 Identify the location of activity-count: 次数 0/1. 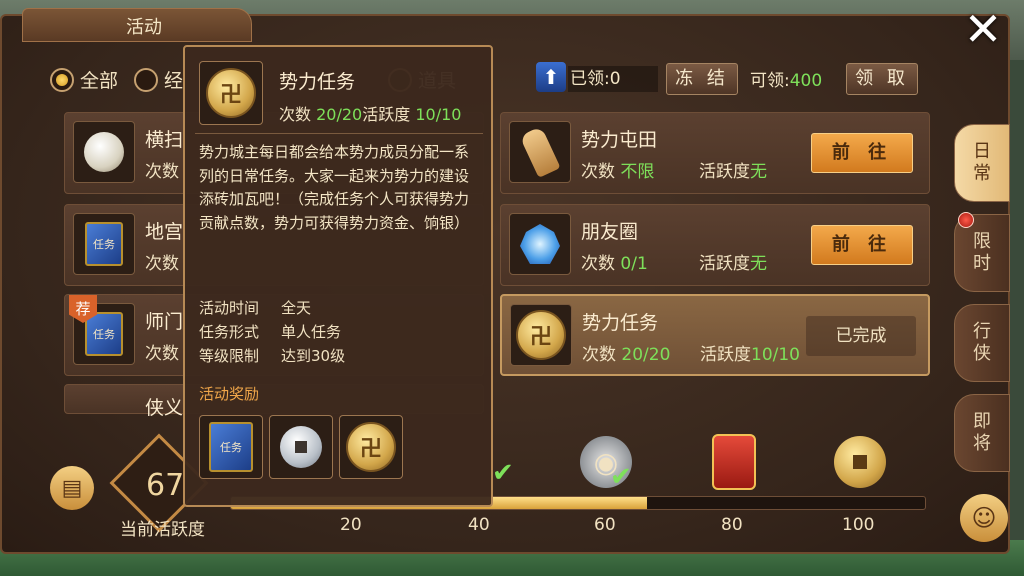
(614, 264).